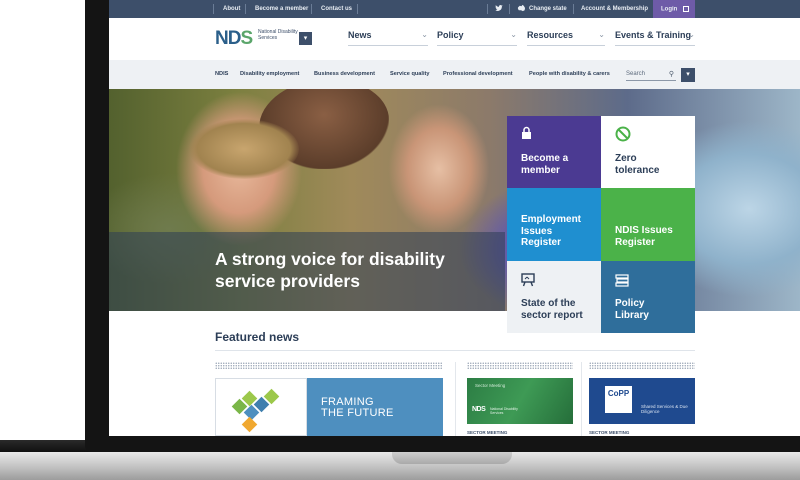 This screenshot has height=480, width=800. Describe the element at coordinates (221, 74) in the screenshot. I see `subnav-ndis: NDIS` at that location.